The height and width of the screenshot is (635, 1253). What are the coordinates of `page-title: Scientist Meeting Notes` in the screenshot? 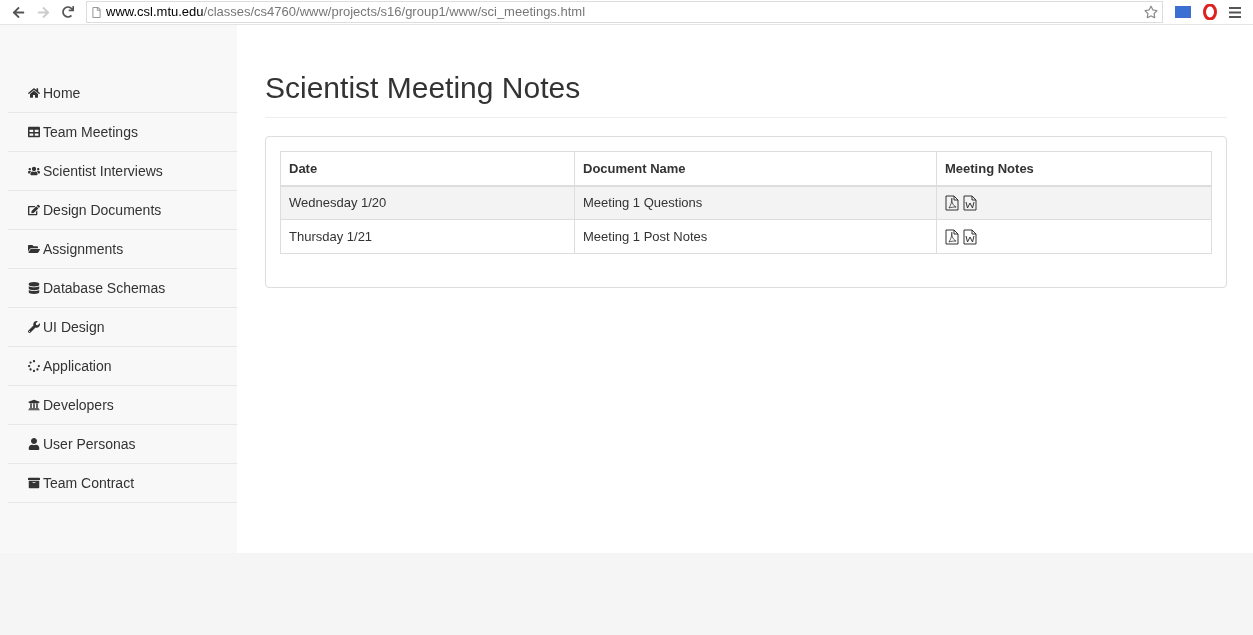 It's located at (746, 95).